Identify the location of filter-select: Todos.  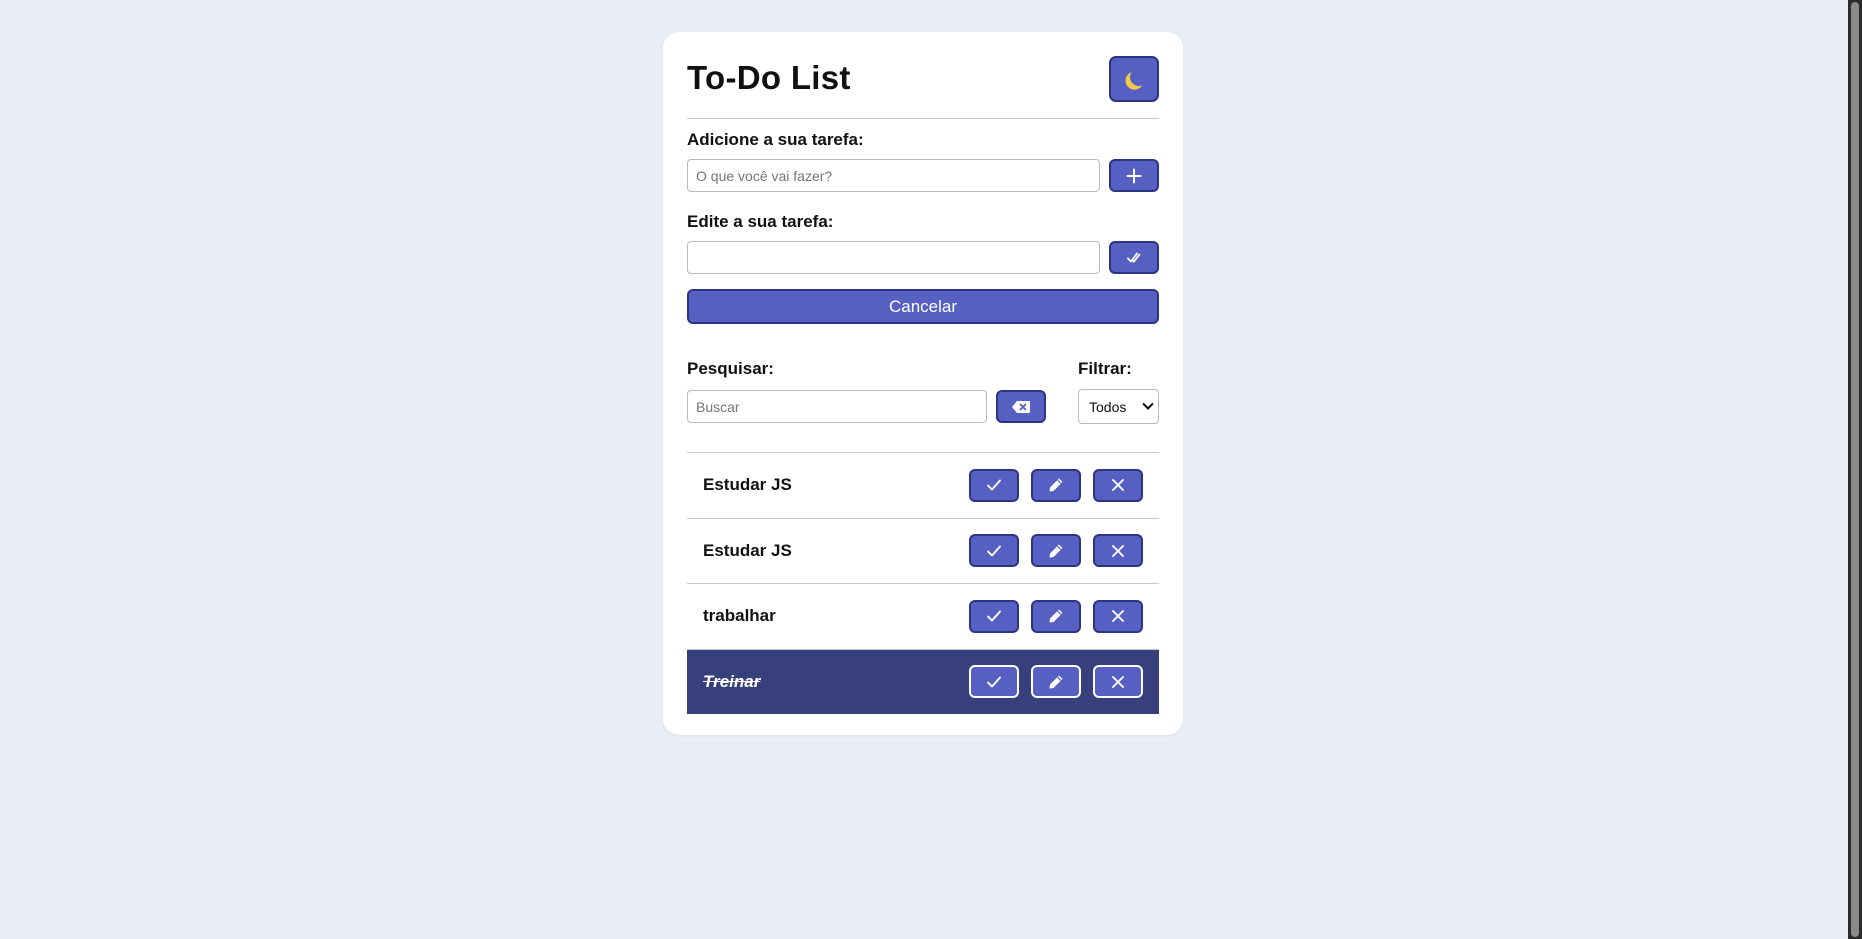
(1118, 406).